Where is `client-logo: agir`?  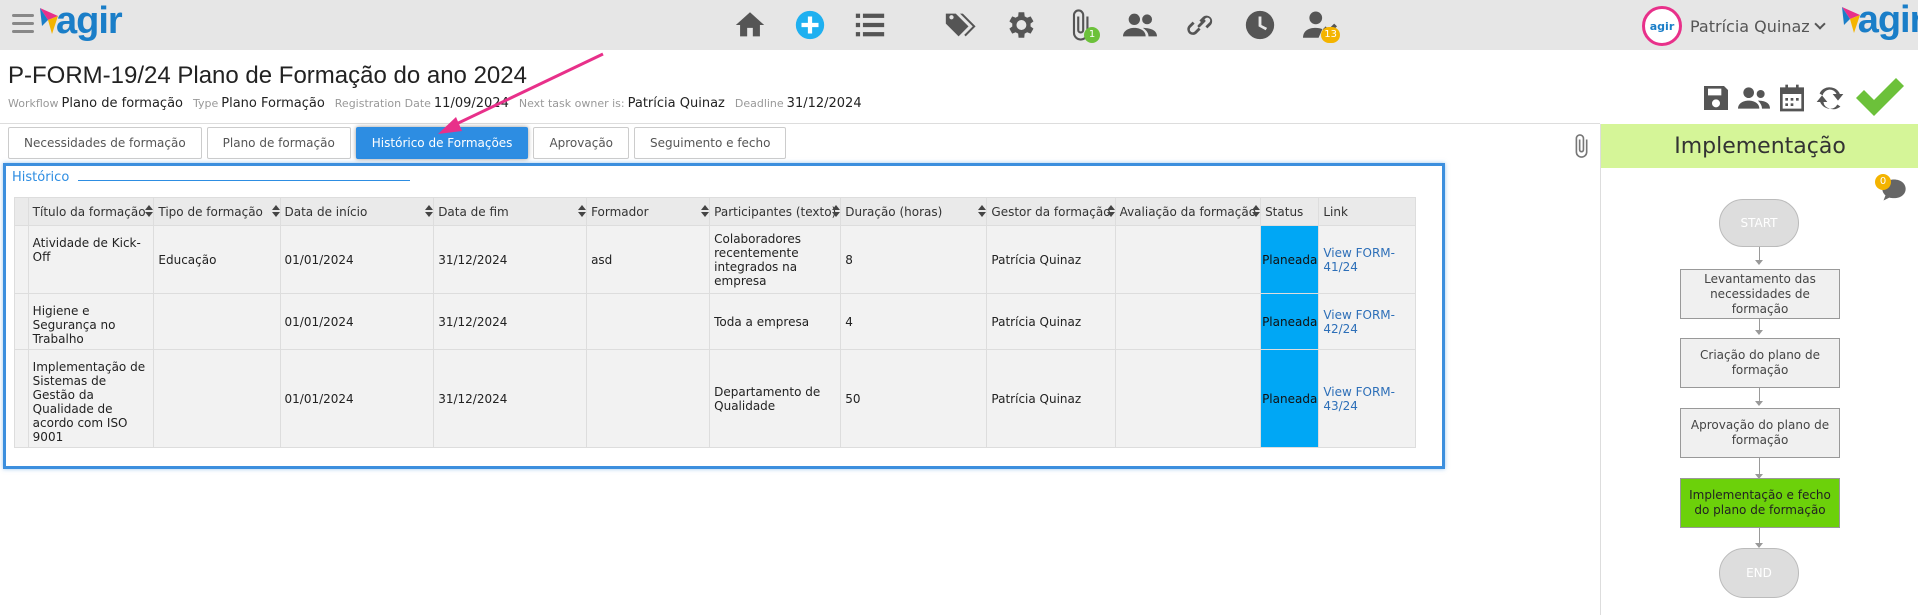
client-logo: agir is located at coordinates (1879, 22).